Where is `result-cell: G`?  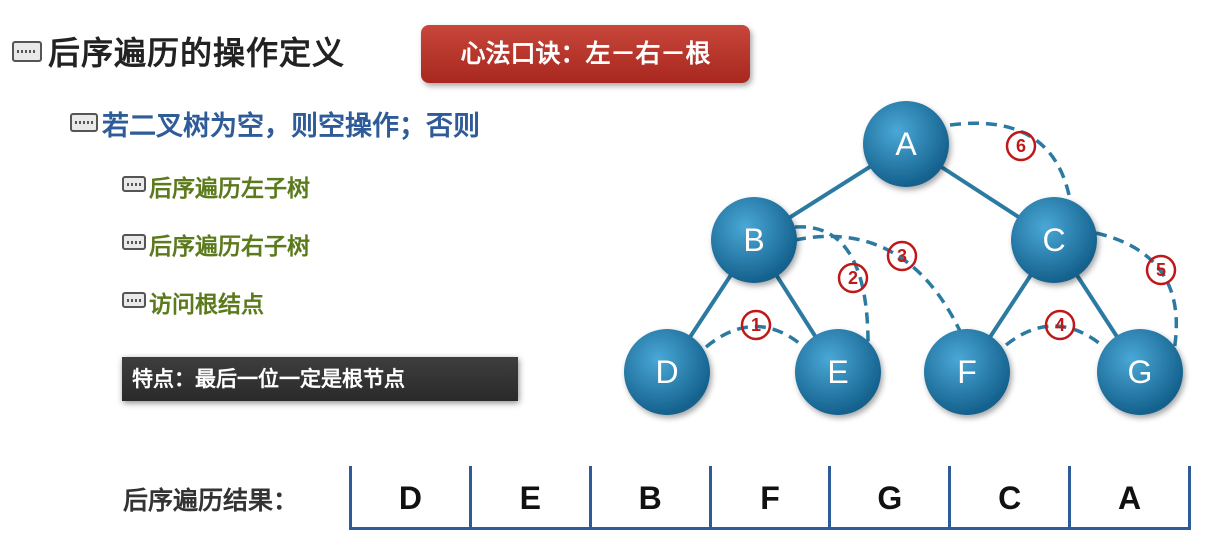 result-cell: G is located at coordinates (891, 496).